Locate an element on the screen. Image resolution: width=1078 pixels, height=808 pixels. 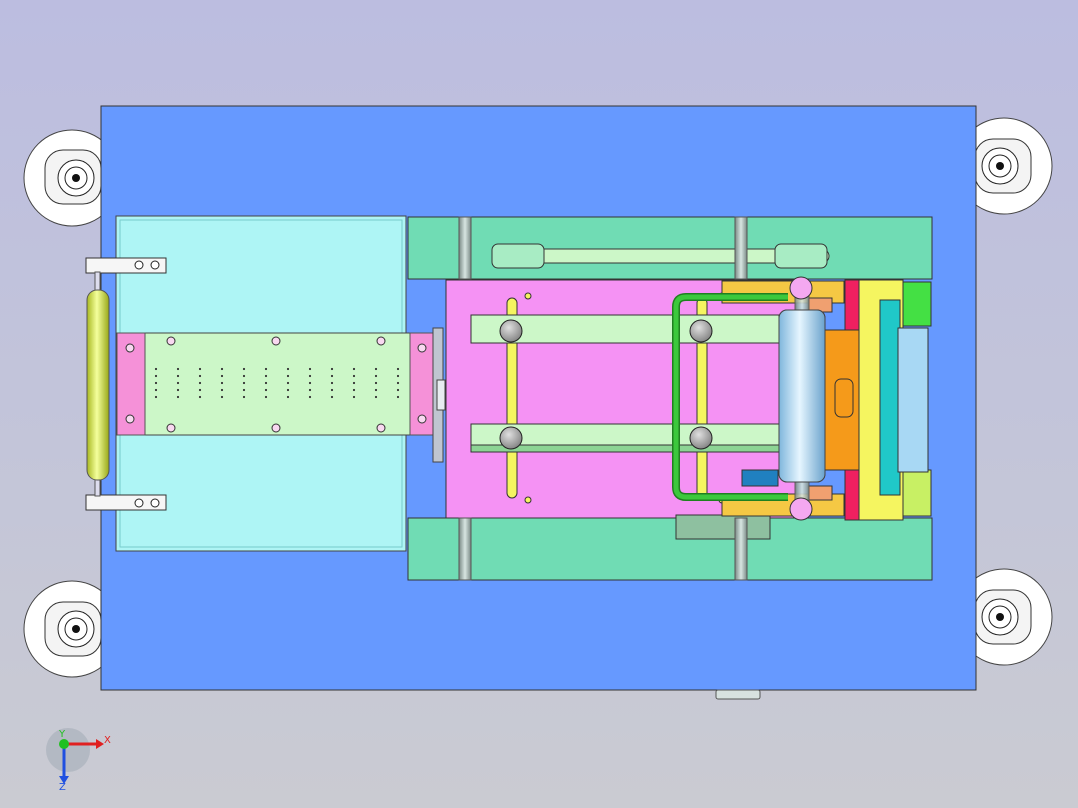
axis-triad: X Y Z is located at coordinates (78, 760).